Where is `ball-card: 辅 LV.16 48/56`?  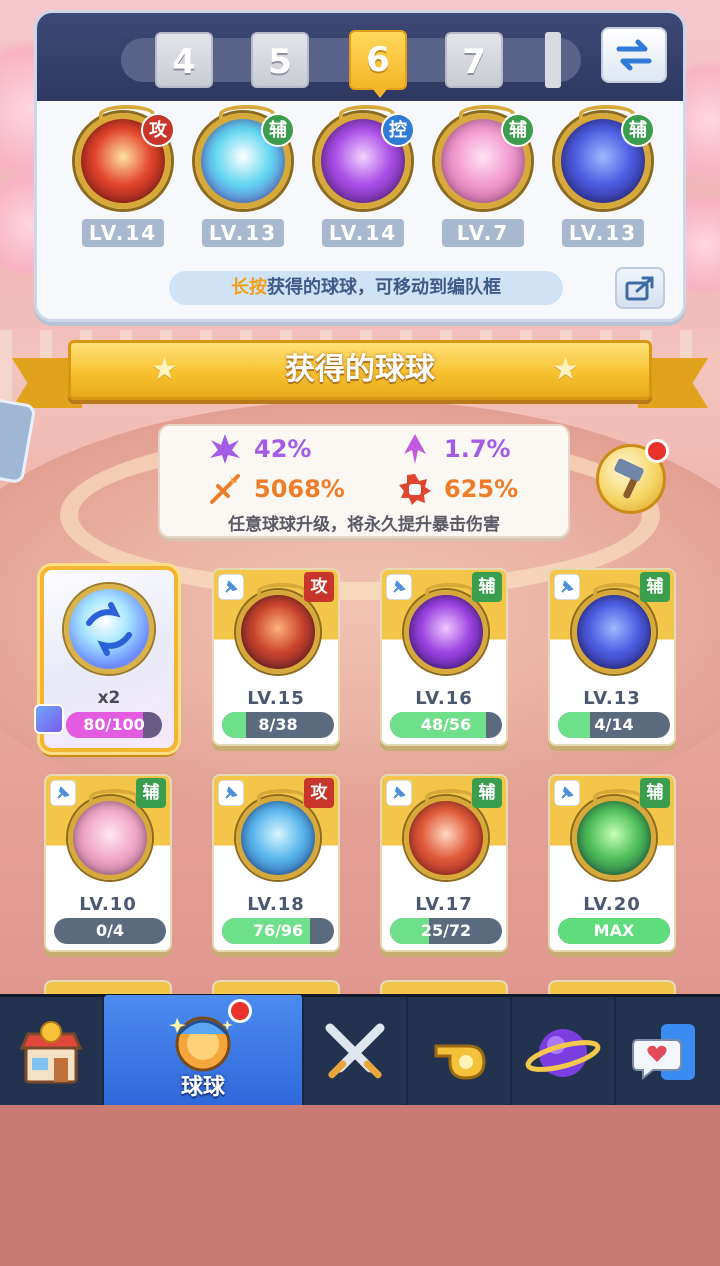
ball-card: 辅 LV.16 48/56 is located at coordinates (444, 657).